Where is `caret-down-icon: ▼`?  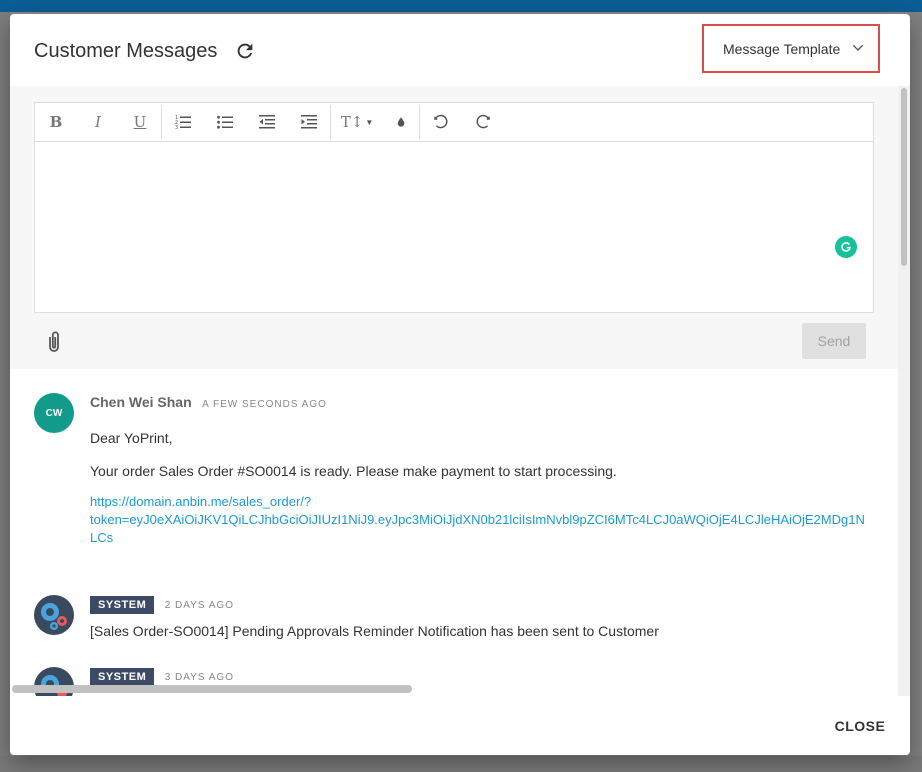
caret-down-icon: ▼ is located at coordinates (369, 122).